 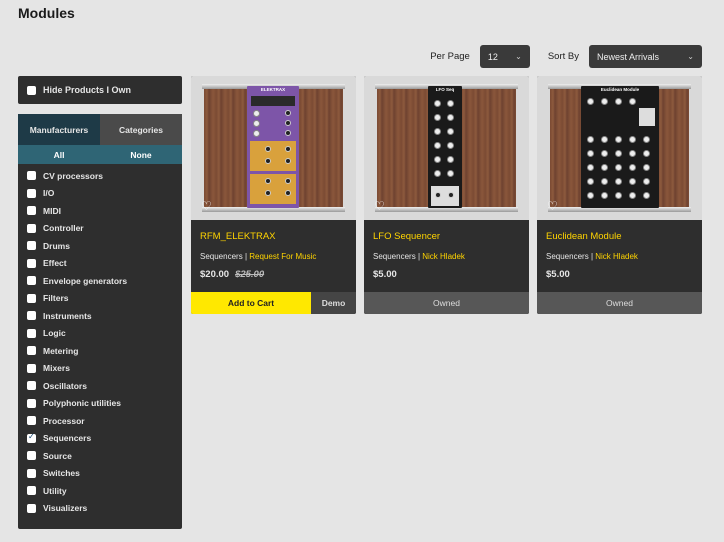 I want to click on category-label: Switches, so click(x=61, y=473).